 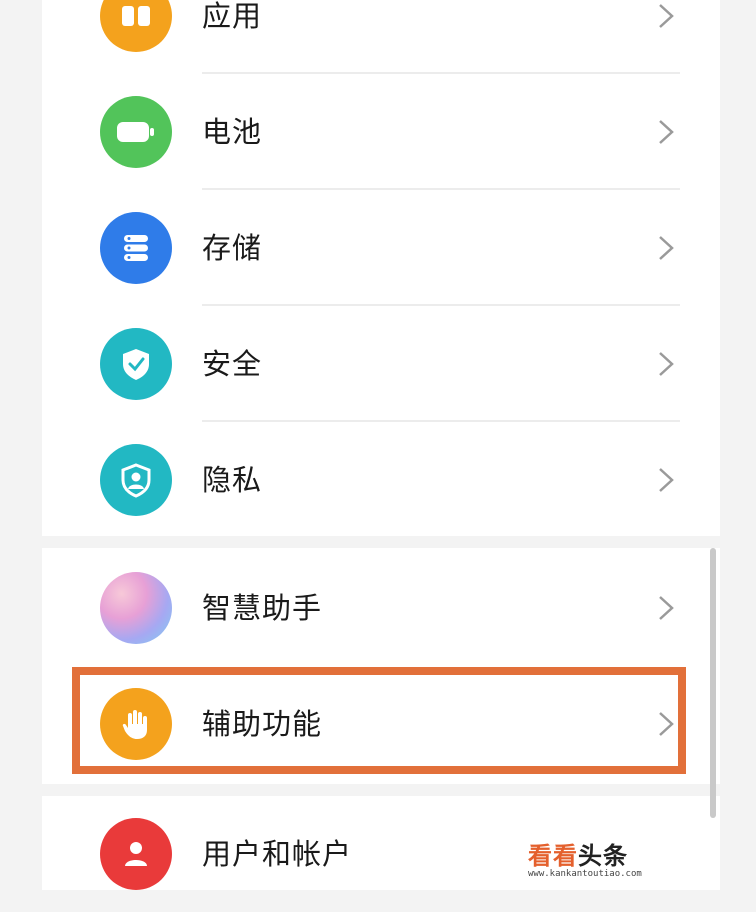 What do you see at coordinates (381, 480) in the screenshot?
I see `settings-item-privacy: 隐私` at bounding box center [381, 480].